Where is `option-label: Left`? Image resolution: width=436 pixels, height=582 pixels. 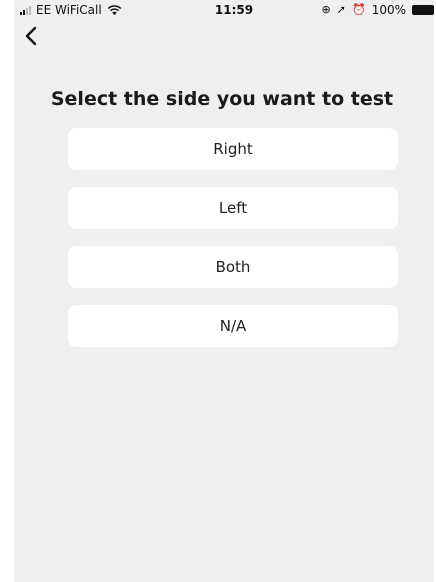 option-label: Left is located at coordinates (233, 208).